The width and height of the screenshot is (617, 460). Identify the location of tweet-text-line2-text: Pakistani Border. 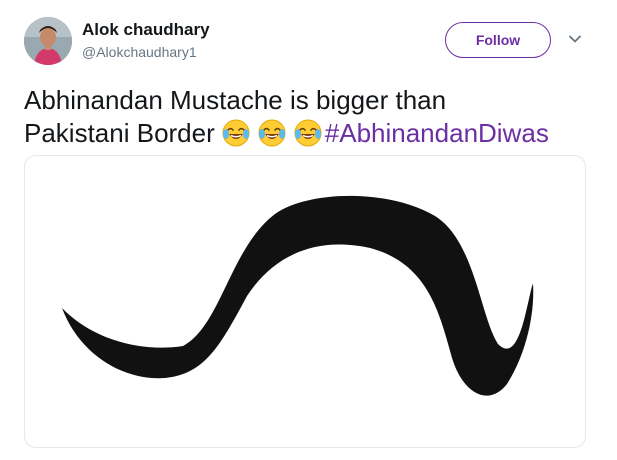
(119, 133).